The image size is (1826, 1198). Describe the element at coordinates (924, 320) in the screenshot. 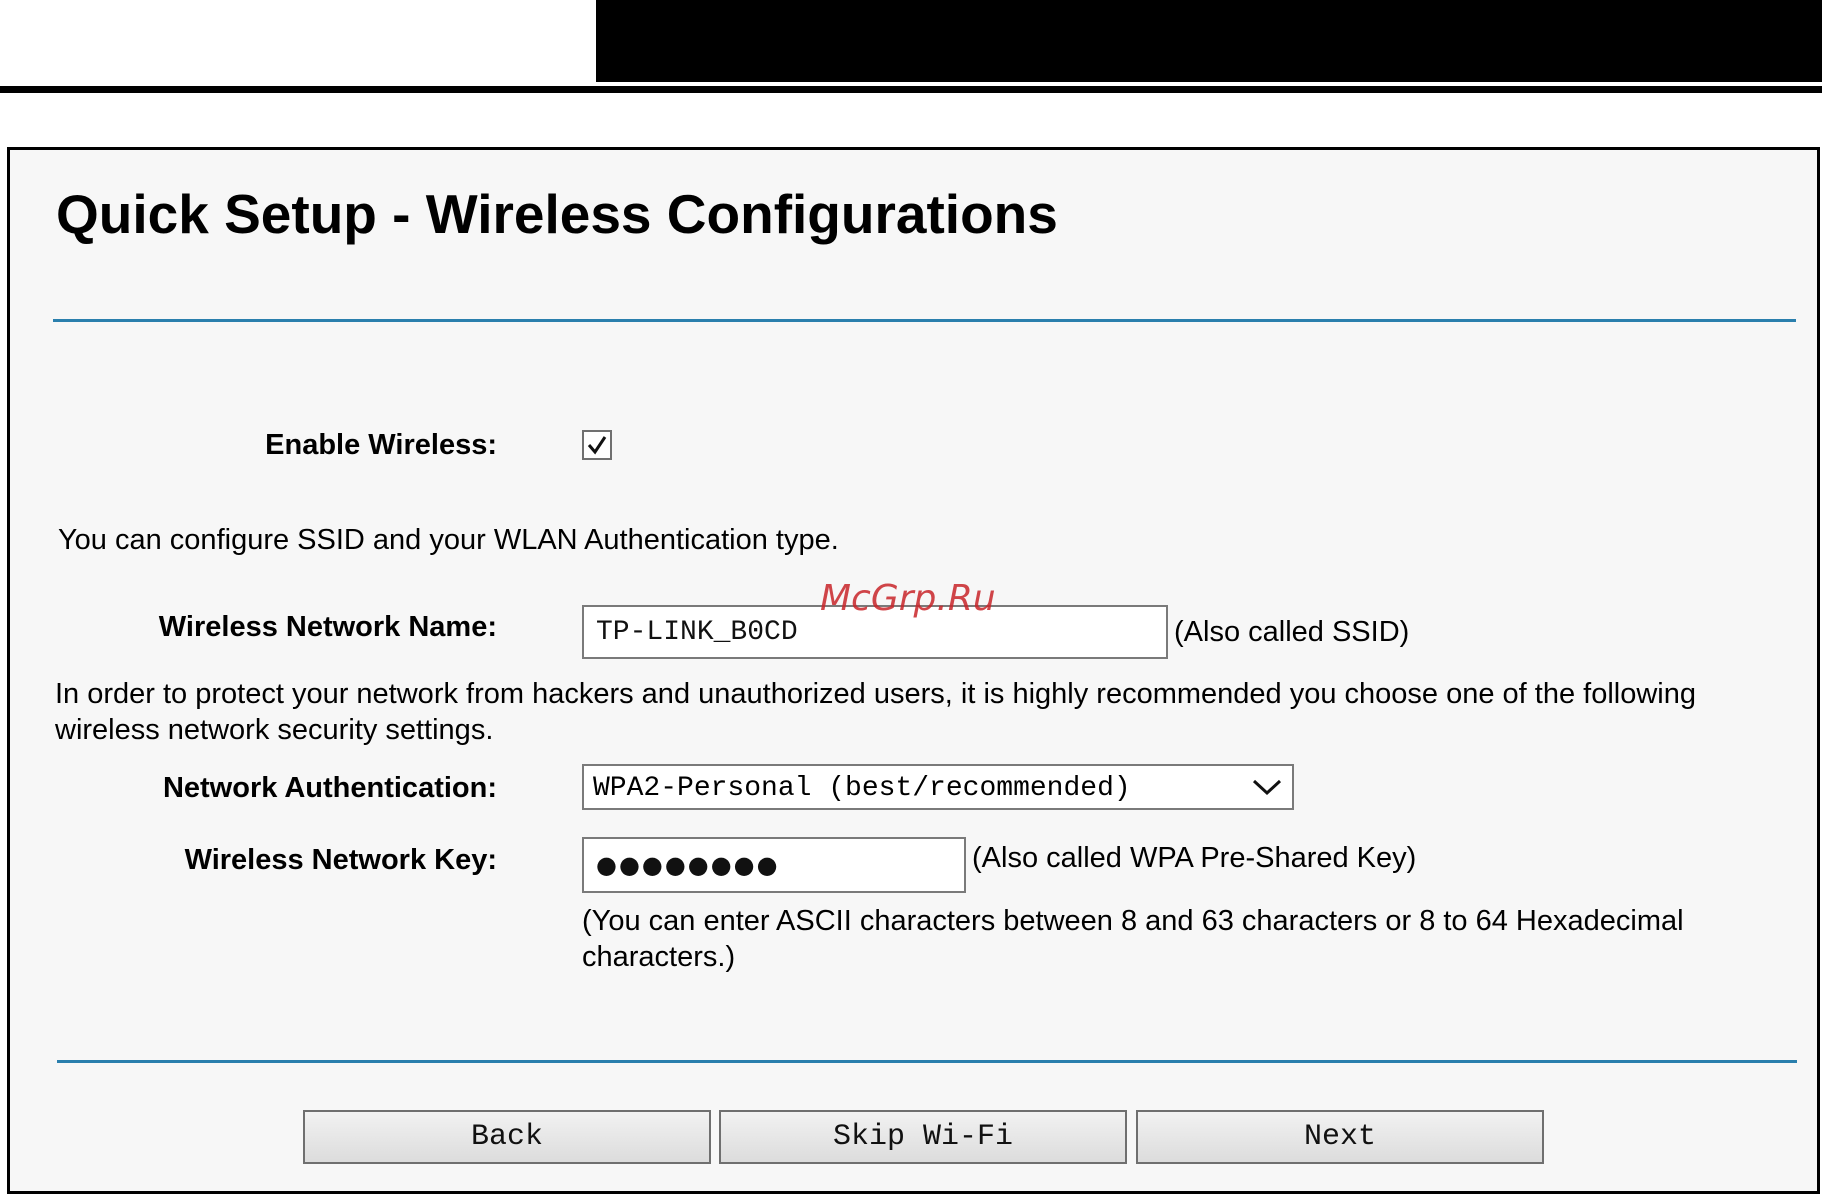

I see `top-divider` at that location.